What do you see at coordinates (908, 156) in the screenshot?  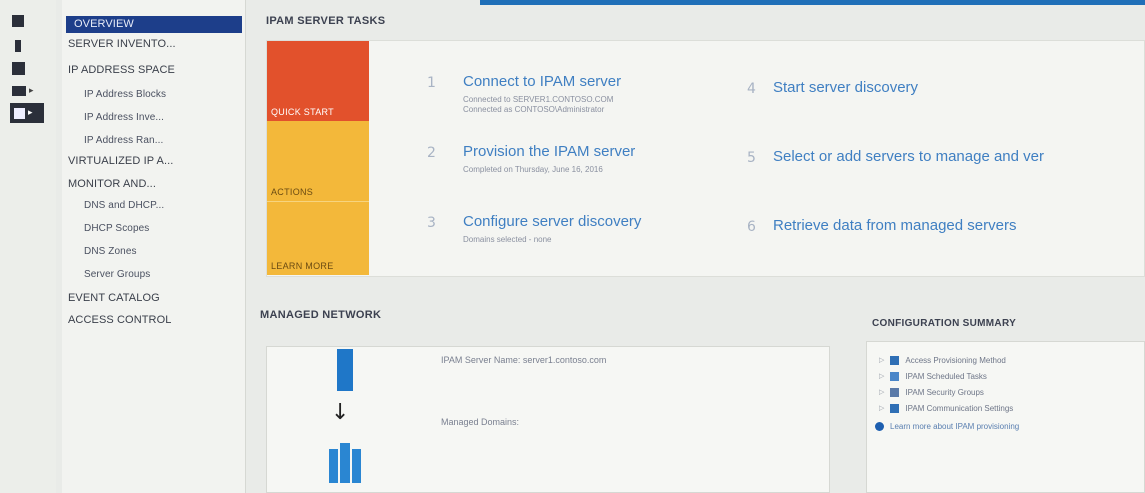 I see `task-select-servers-link: Select or add servers to manage and ver` at bounding box center [908, 156].